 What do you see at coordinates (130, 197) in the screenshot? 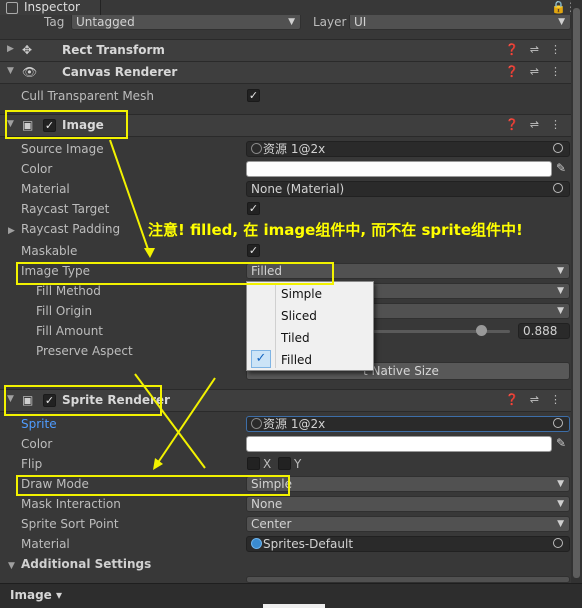
I see `arrow-to-image-type` at bounding box center [130, 197].